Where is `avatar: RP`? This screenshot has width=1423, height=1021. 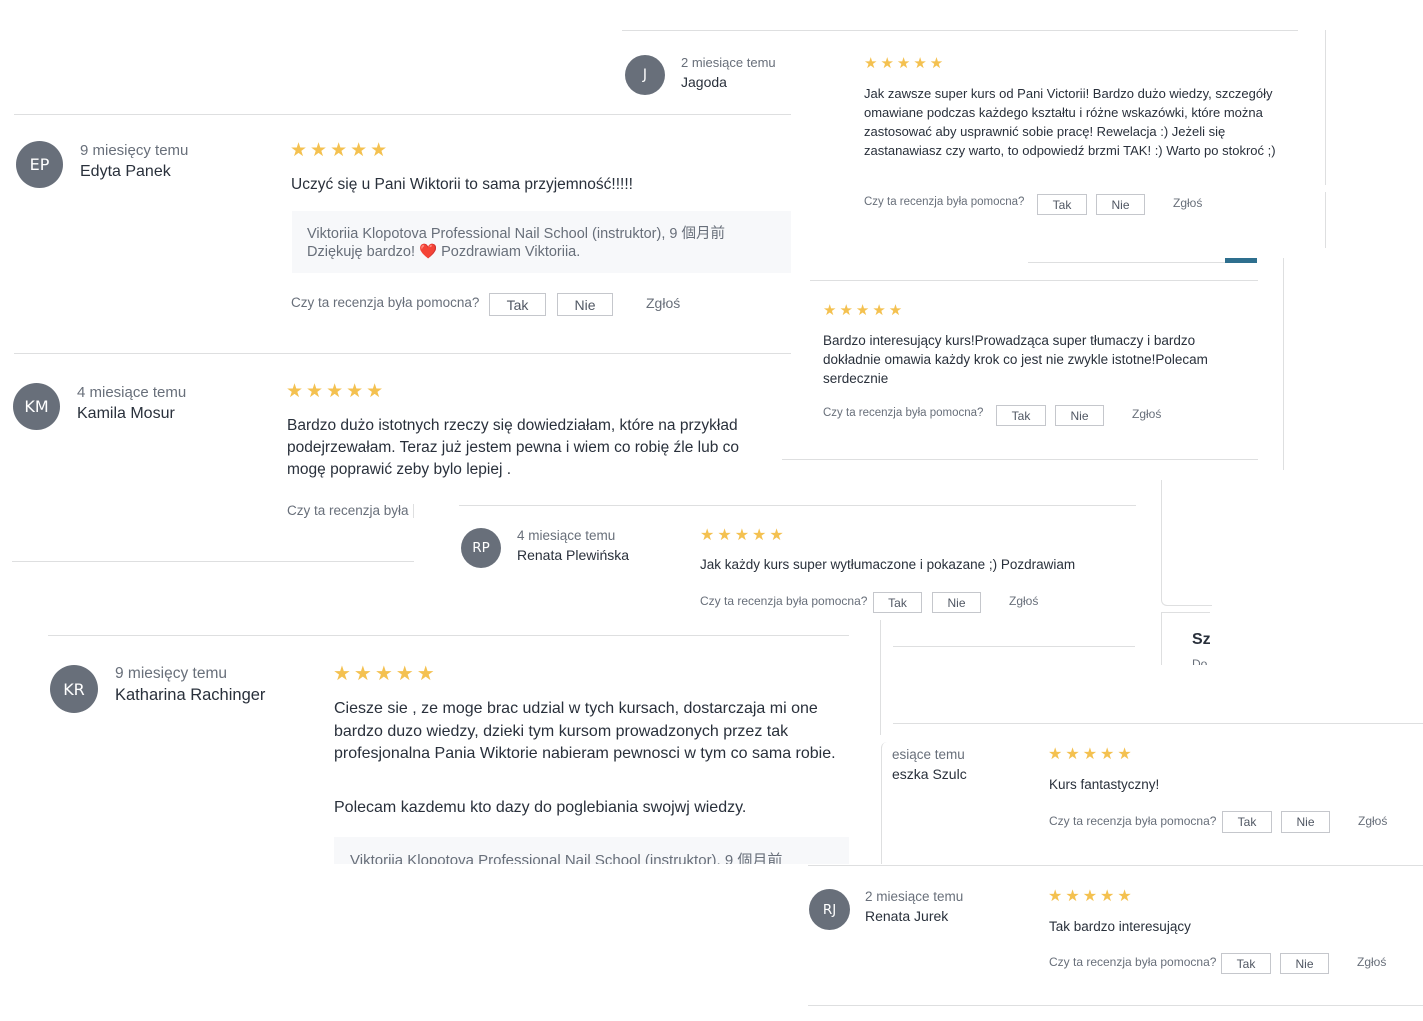
avatar: RP is located at coordinates (481, 548).